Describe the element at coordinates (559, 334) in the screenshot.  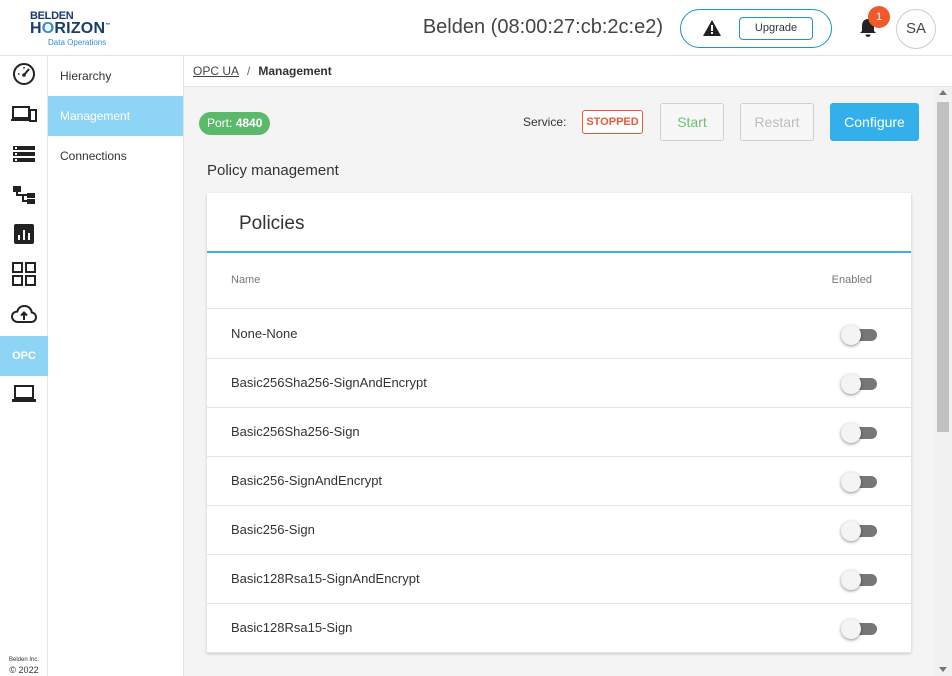
I see `table-row: None-None` at that location.